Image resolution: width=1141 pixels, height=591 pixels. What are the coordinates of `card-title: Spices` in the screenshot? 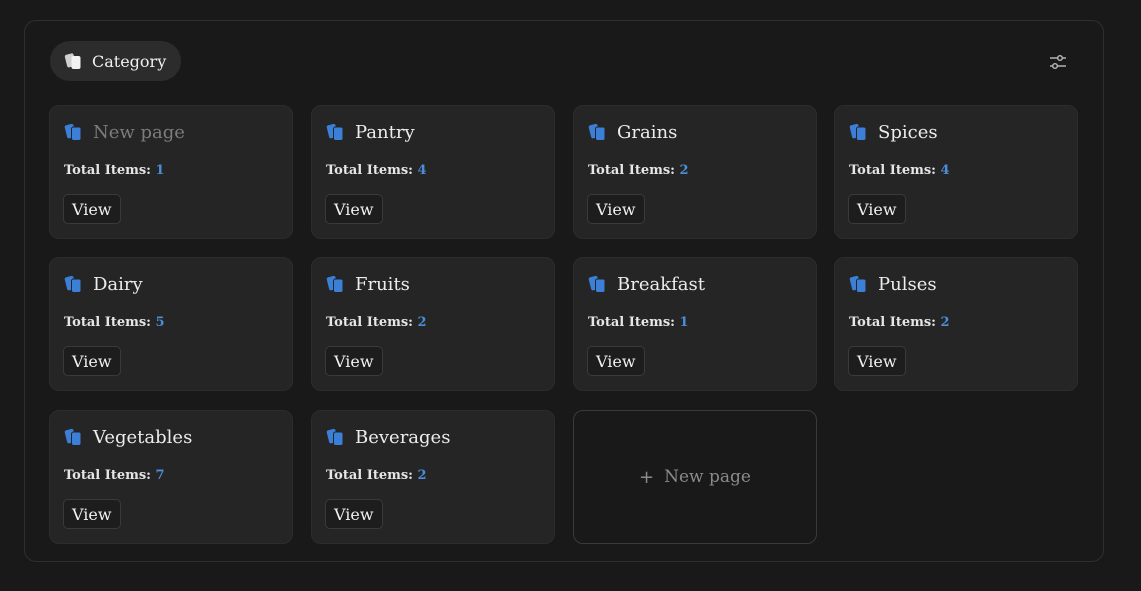 It's located at (893, 132).